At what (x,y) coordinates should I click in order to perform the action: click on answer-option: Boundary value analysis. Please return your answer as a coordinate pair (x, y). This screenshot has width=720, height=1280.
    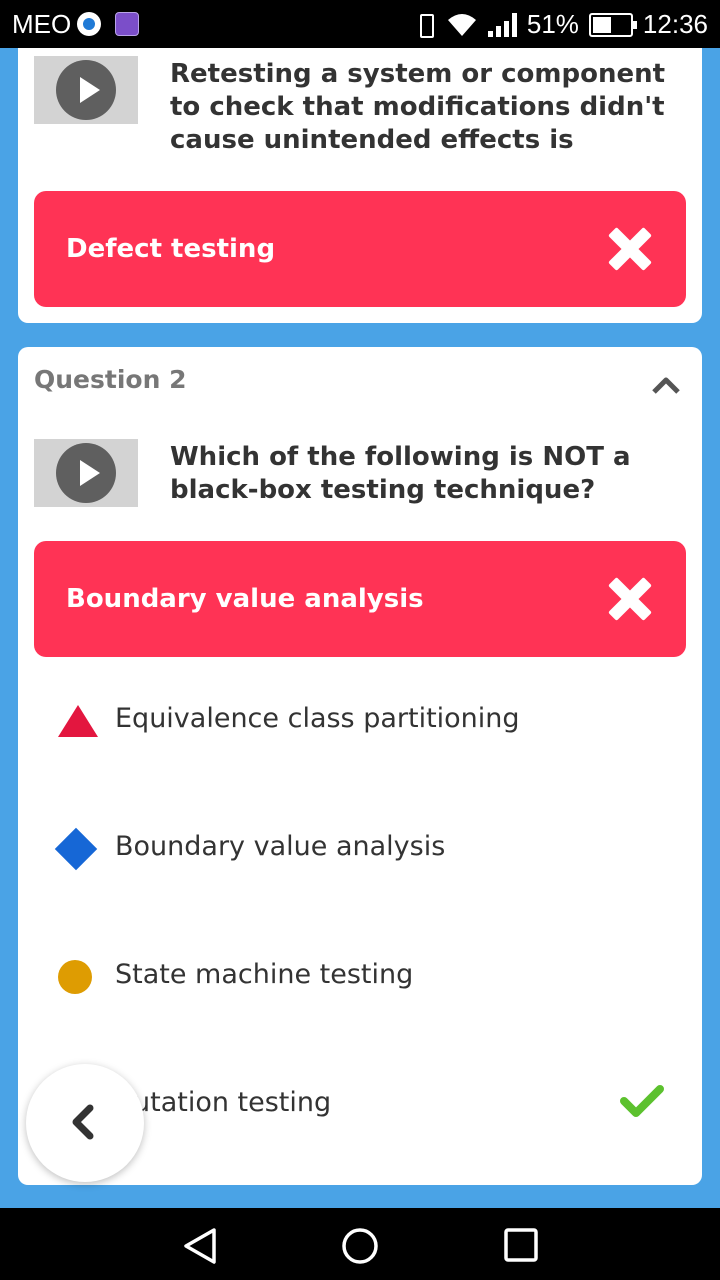
    Looking at the image, I should click on (360, 849).